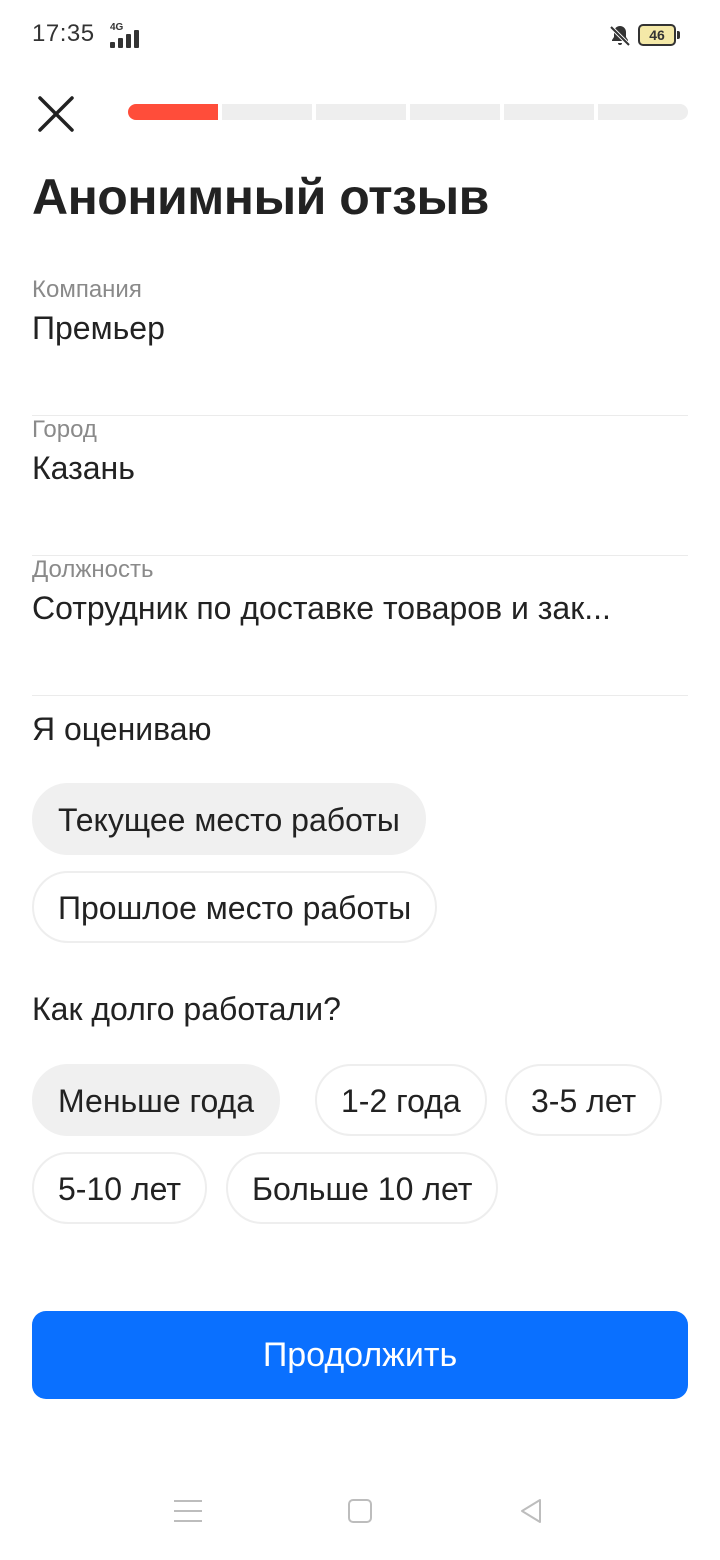 This screenshot has height=1560, width=720. Describe the element at coordinates (83, 468) in the screenshot. I see `city-value: Казань` at that location.